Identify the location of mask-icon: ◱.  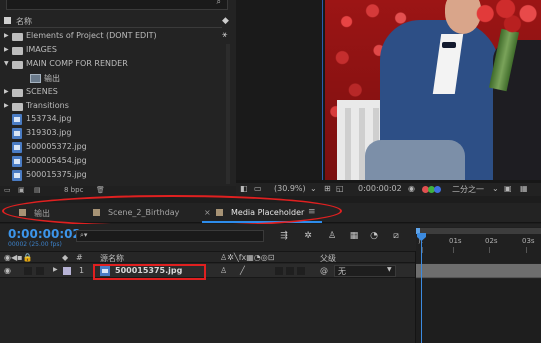
(340, 188).